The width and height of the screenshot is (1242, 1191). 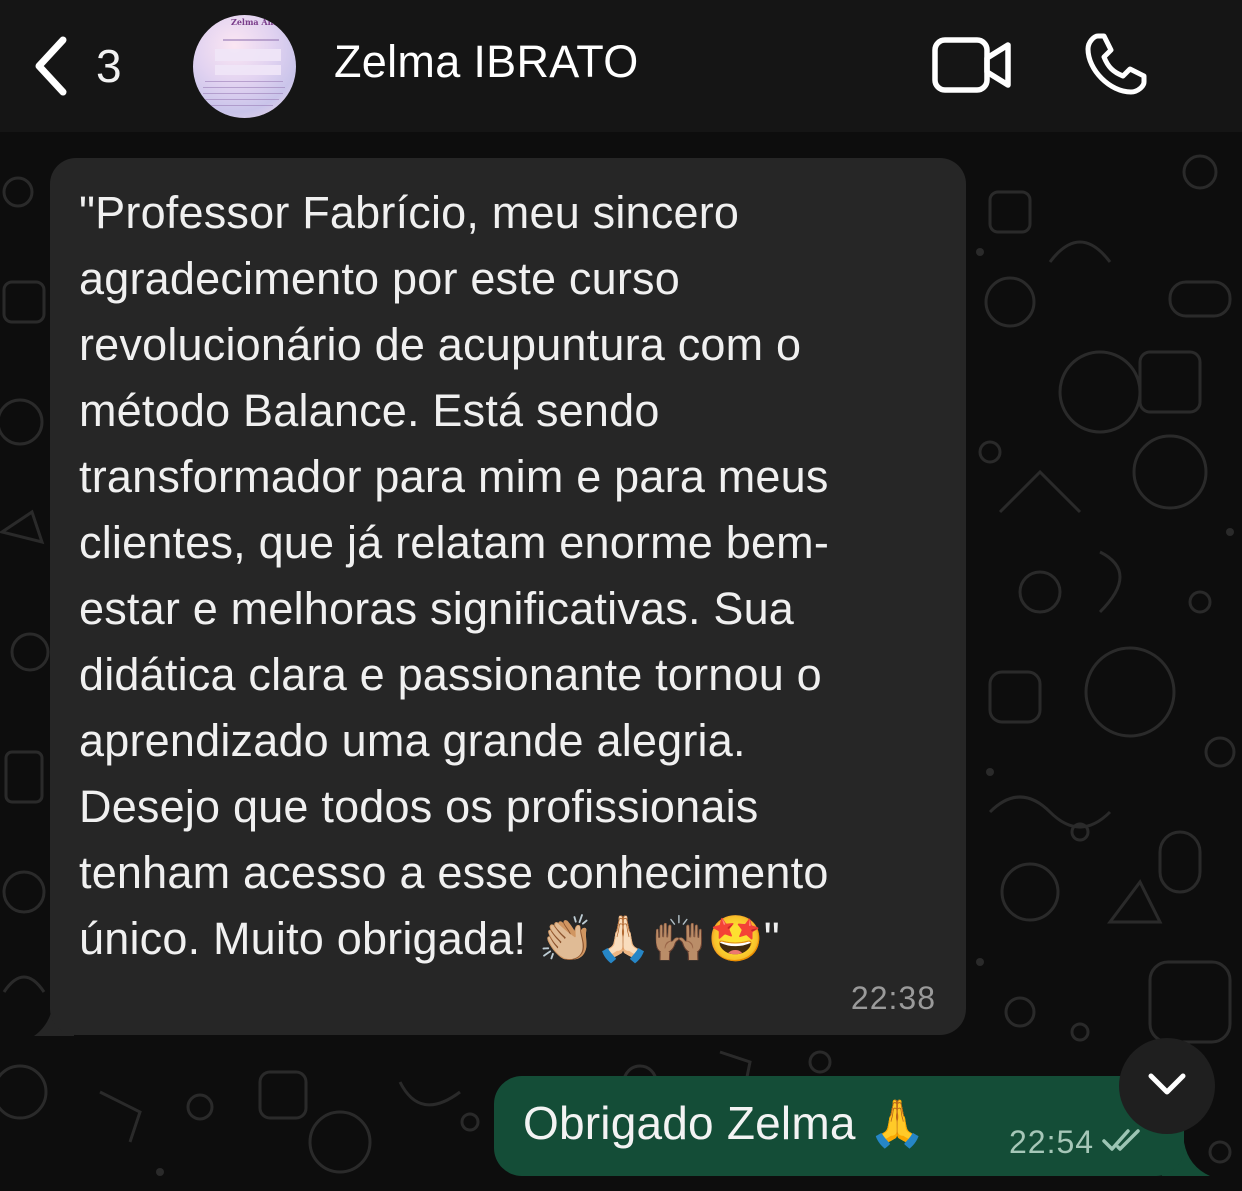 What do you see at coordinates (109, 66) in the screenshot?
I see `unread-count: 3` at bounding box center [109, 66].